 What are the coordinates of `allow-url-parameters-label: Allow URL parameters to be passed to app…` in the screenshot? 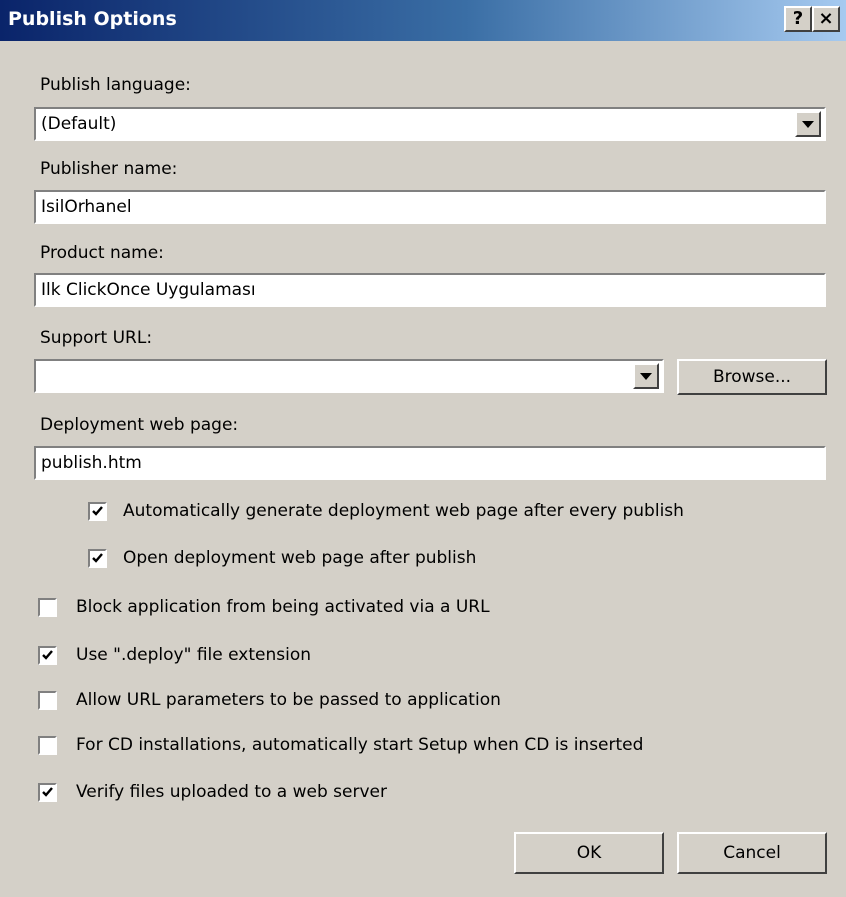 It's located at (288, 700).